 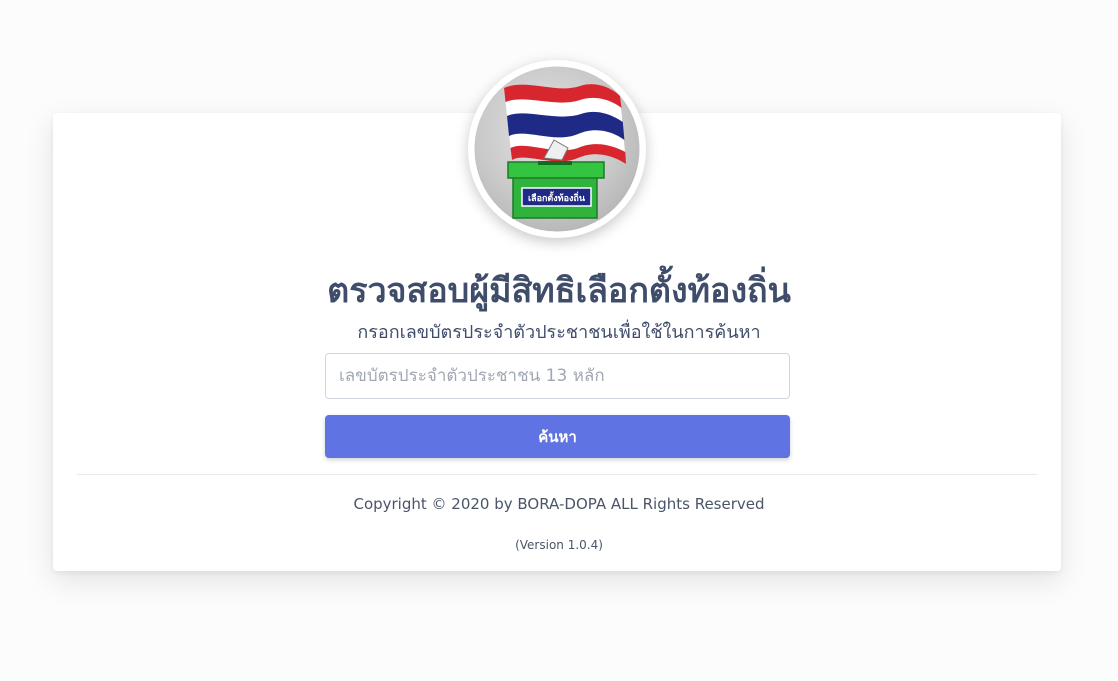 I want to click on election-logo: เลือกตั้งท้องถิ่น, so click(x=557, y=149).